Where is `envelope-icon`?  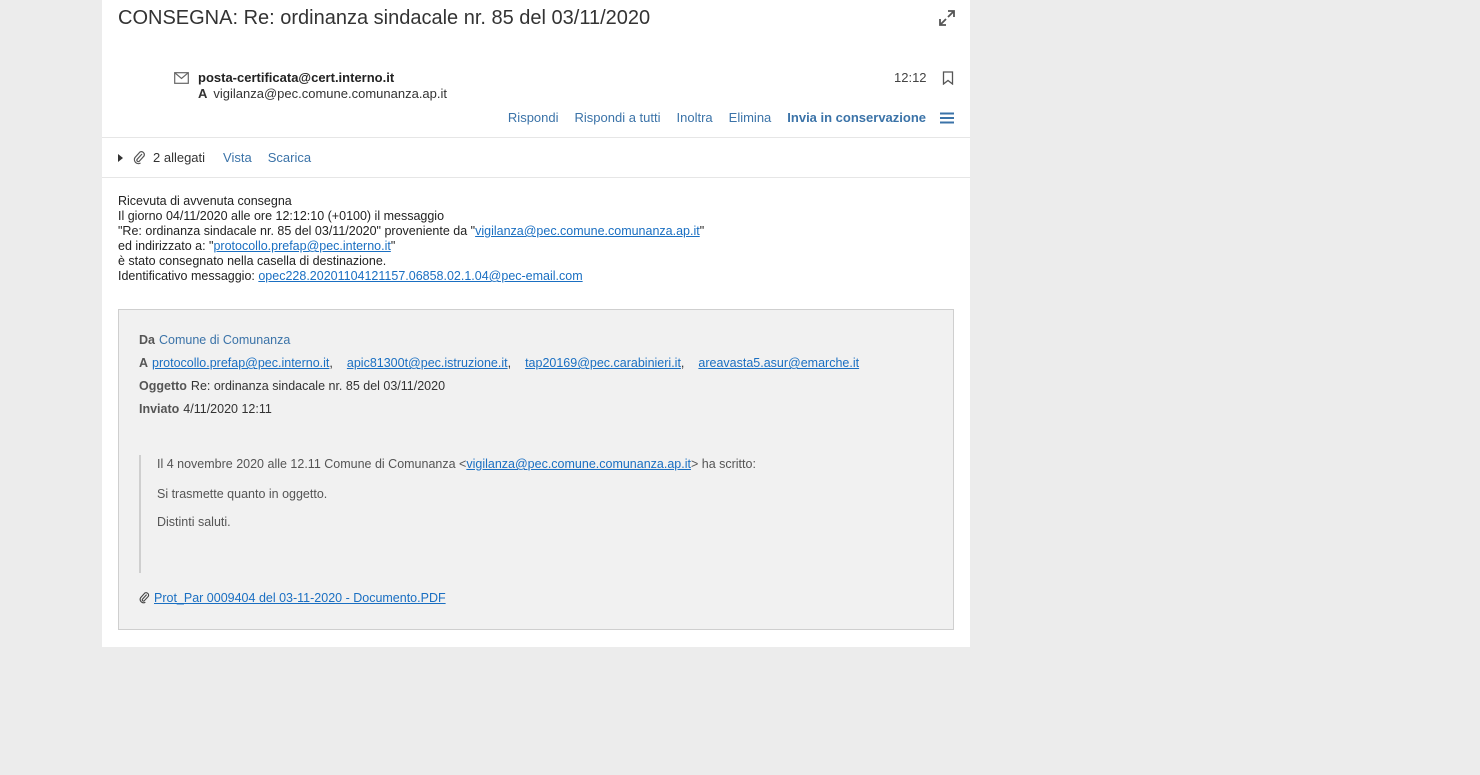
envelope-icon is located at coordinates (181, 78).